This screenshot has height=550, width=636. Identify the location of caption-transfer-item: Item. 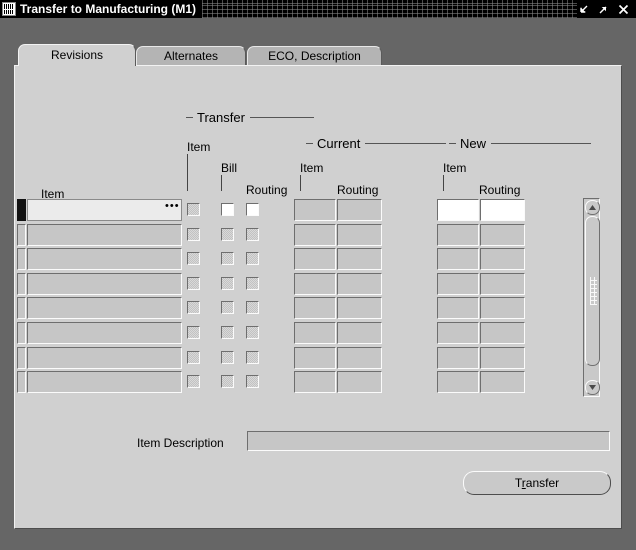
(199, 147).